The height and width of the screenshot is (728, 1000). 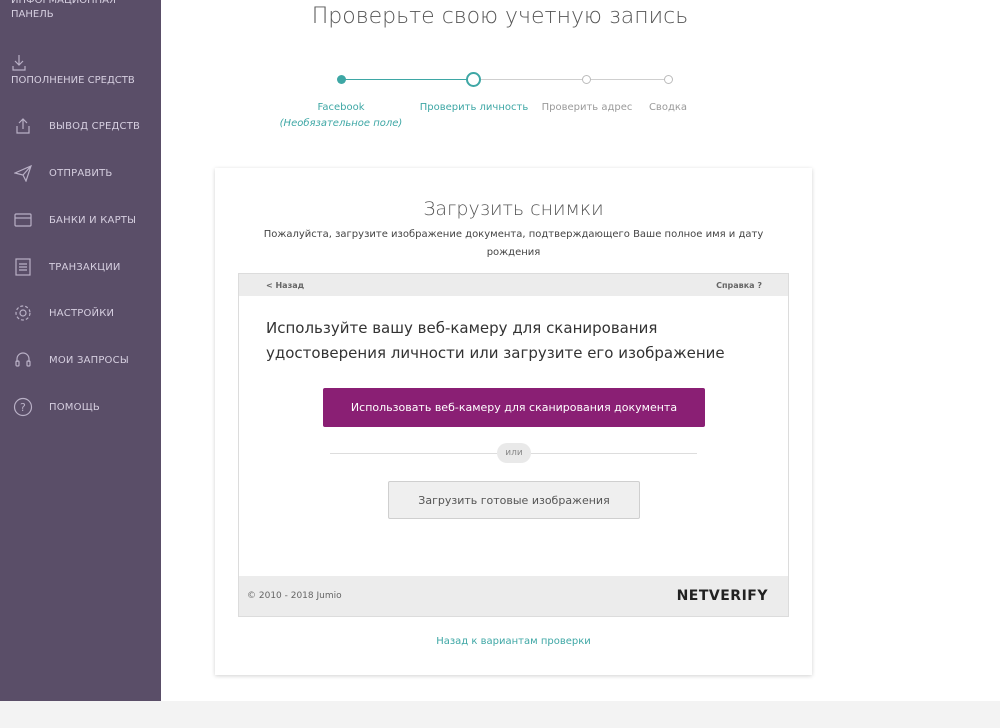 What do you see at coordinates (500, 714) in the screenshot?
I see `bottom-strip` at bounding box center [500, 714].